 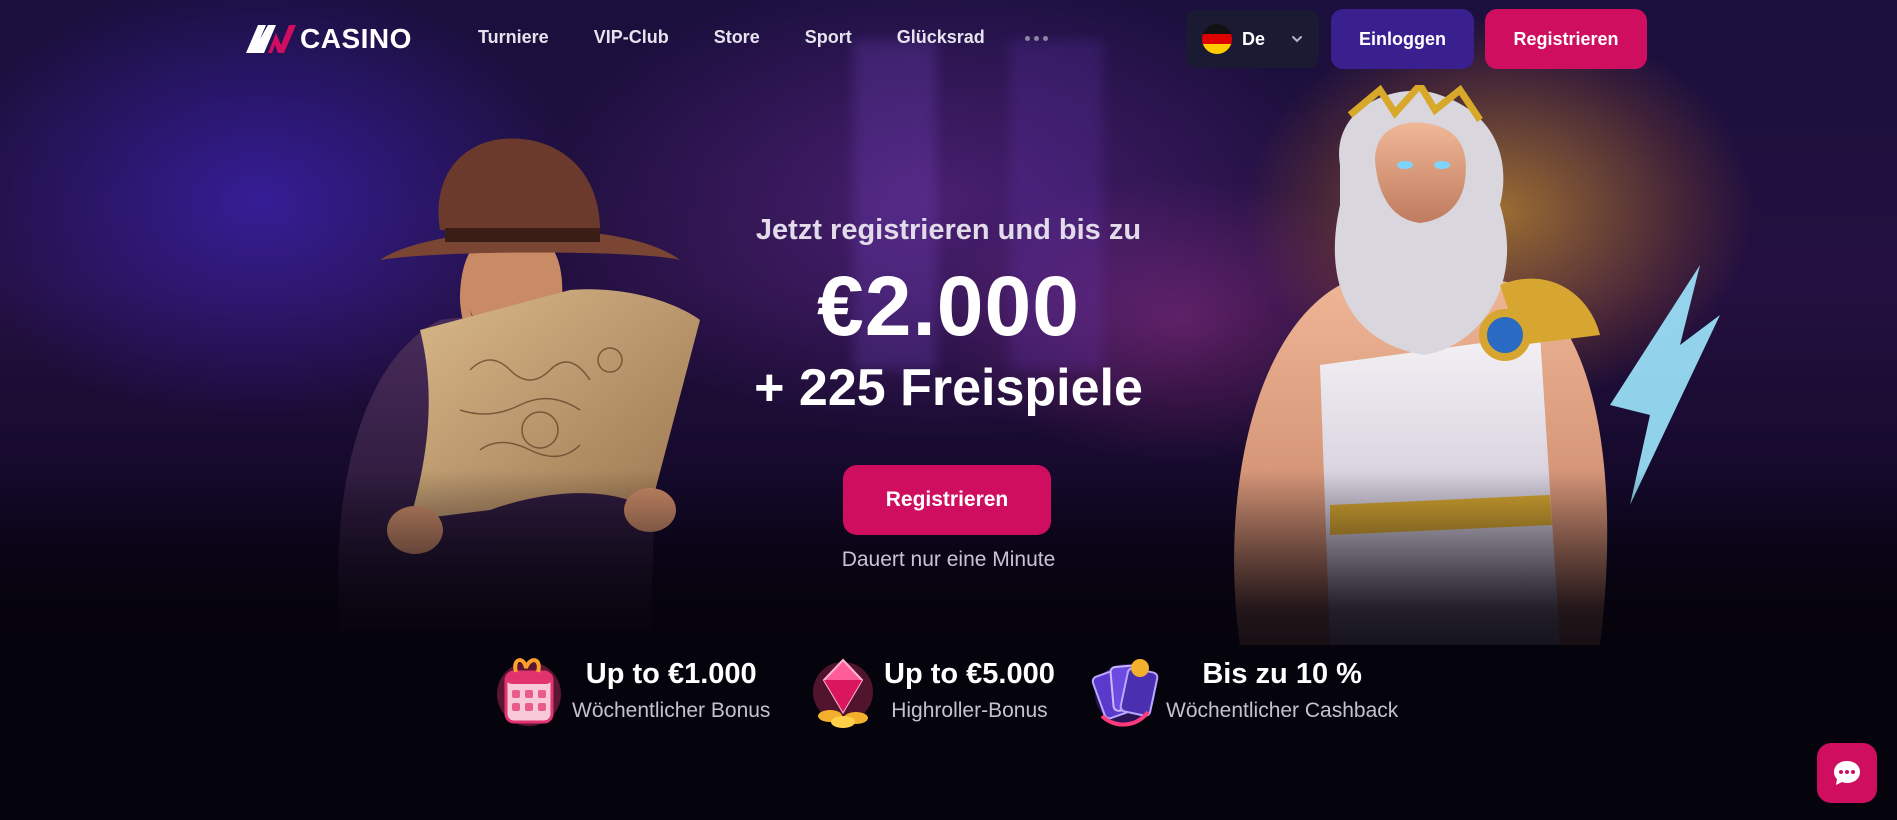 I want to click on feature-title: Up to €1.000, so click(x=671, y=673).